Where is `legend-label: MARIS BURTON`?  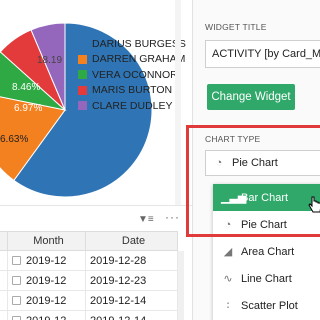 legend-label: MARIS BURTON is located at coordinates (132, 90).